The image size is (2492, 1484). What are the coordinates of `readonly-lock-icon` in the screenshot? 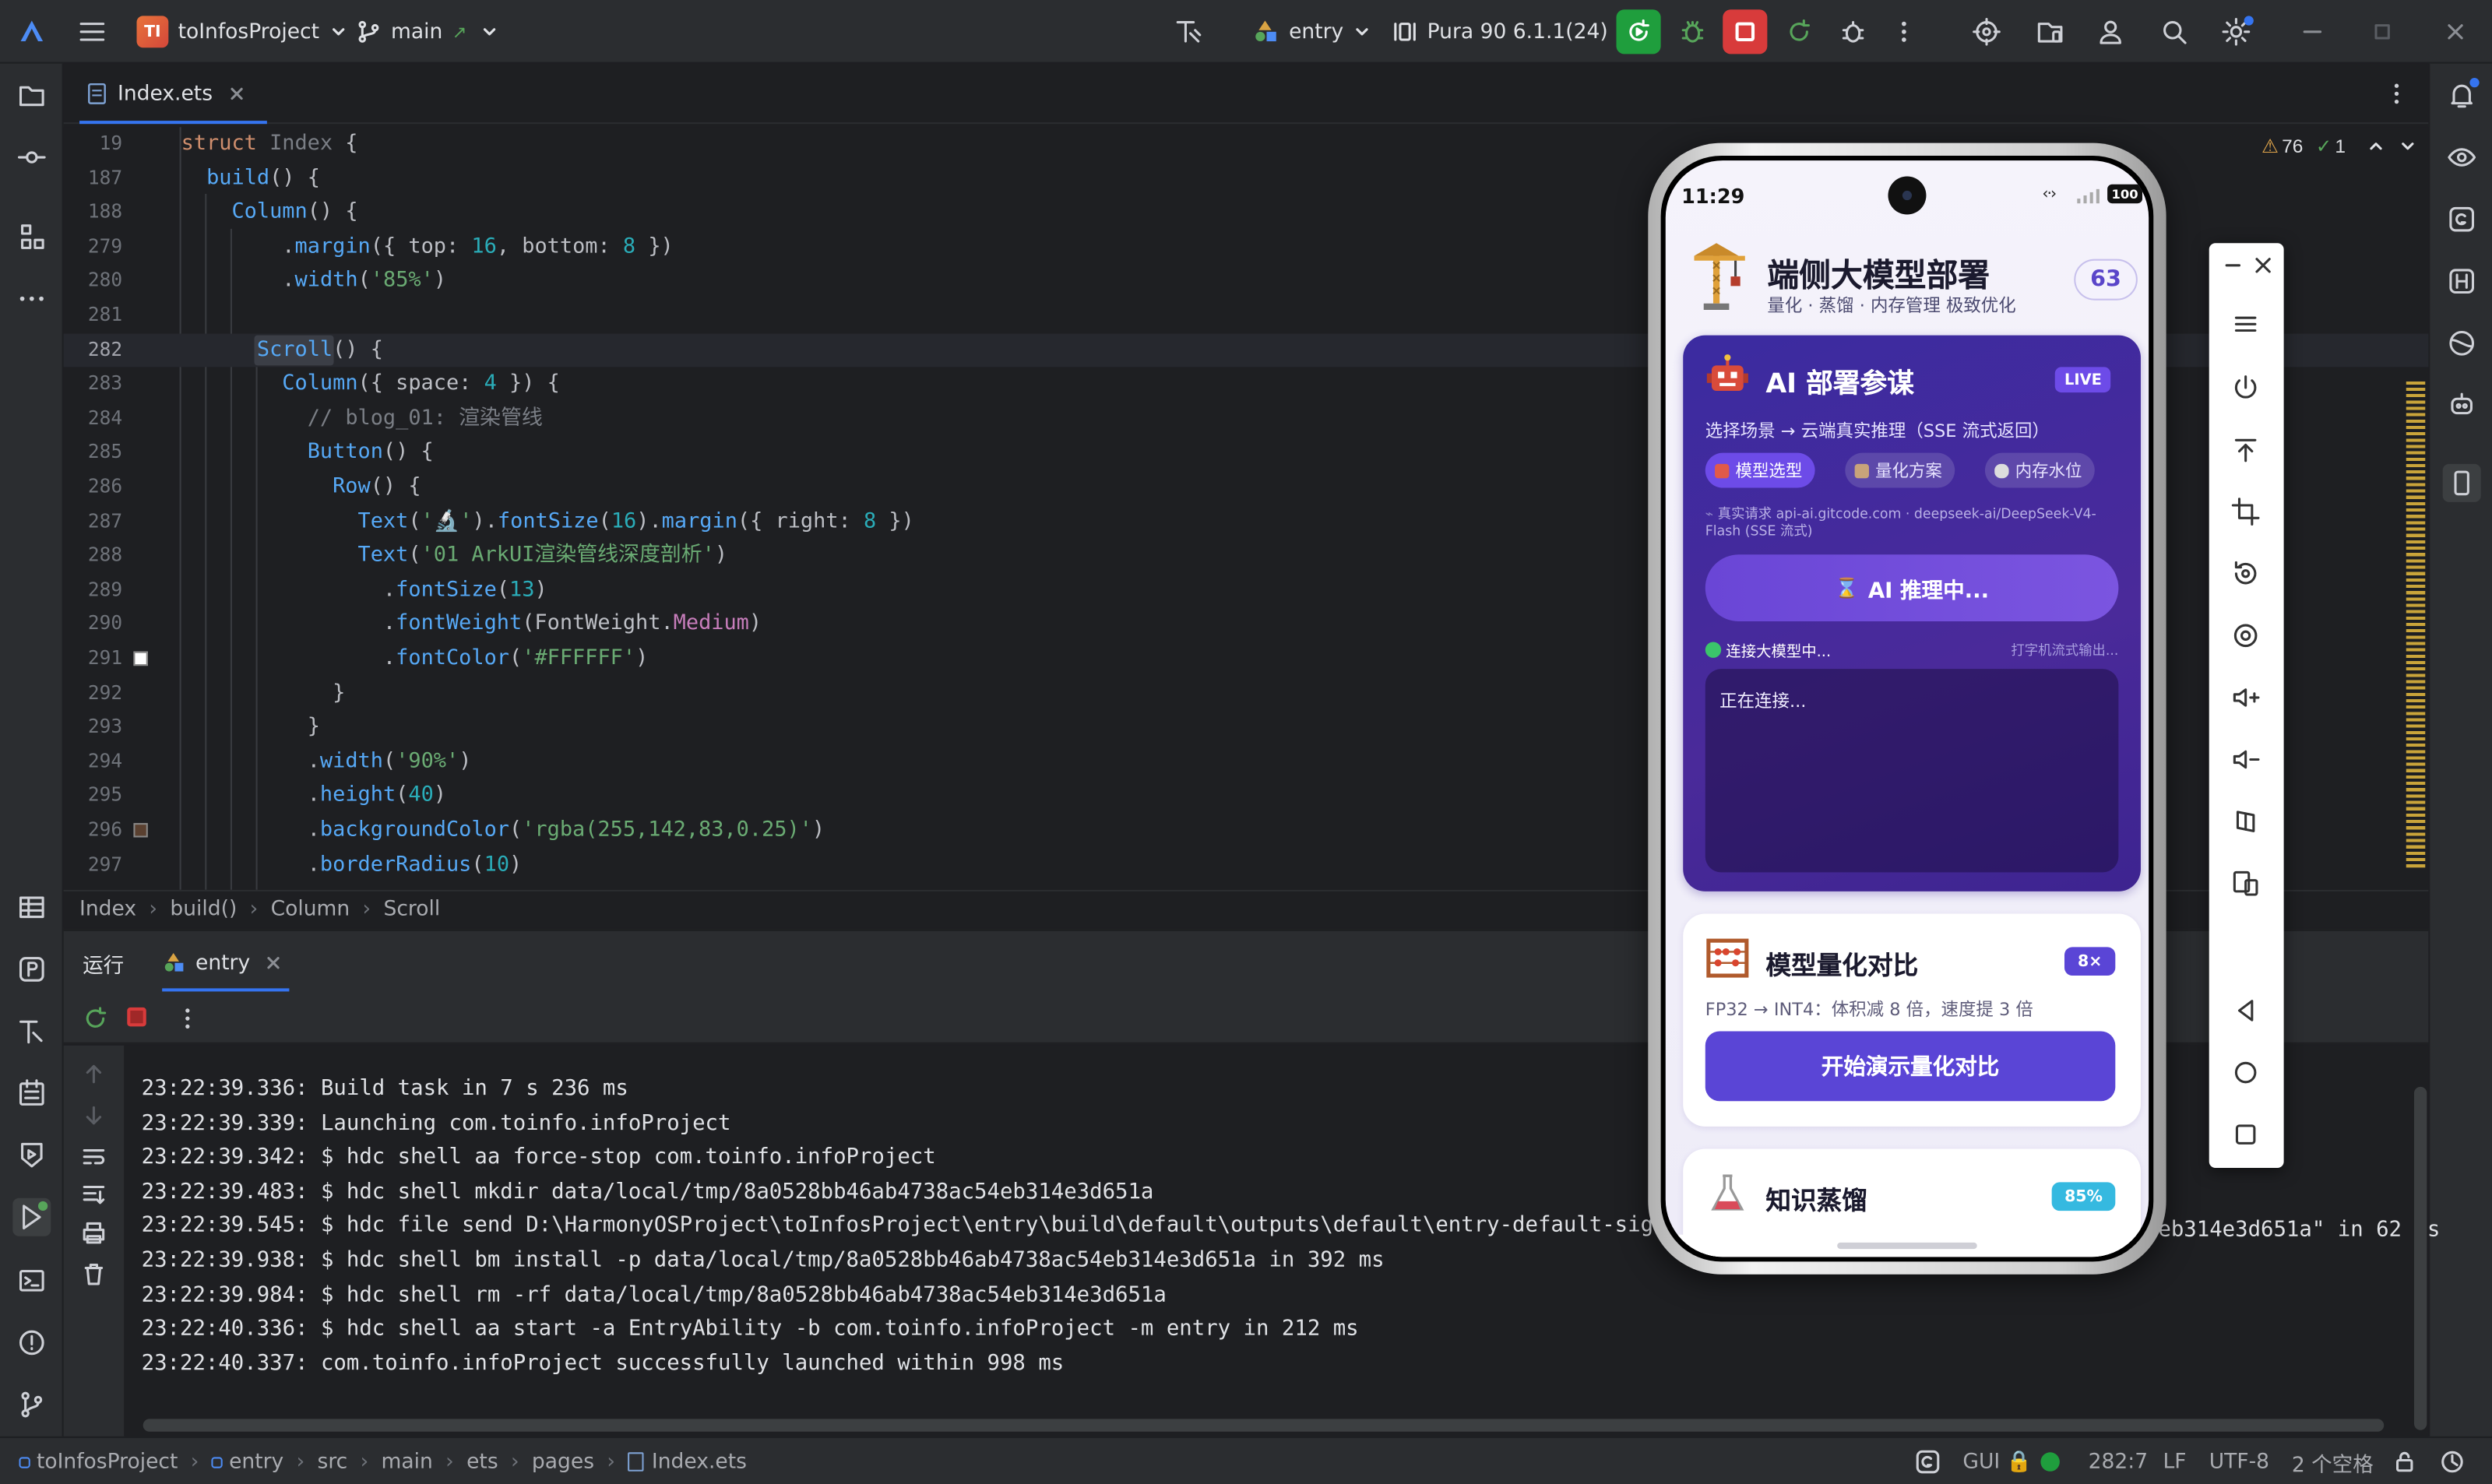 It's located at (2404, 1461).